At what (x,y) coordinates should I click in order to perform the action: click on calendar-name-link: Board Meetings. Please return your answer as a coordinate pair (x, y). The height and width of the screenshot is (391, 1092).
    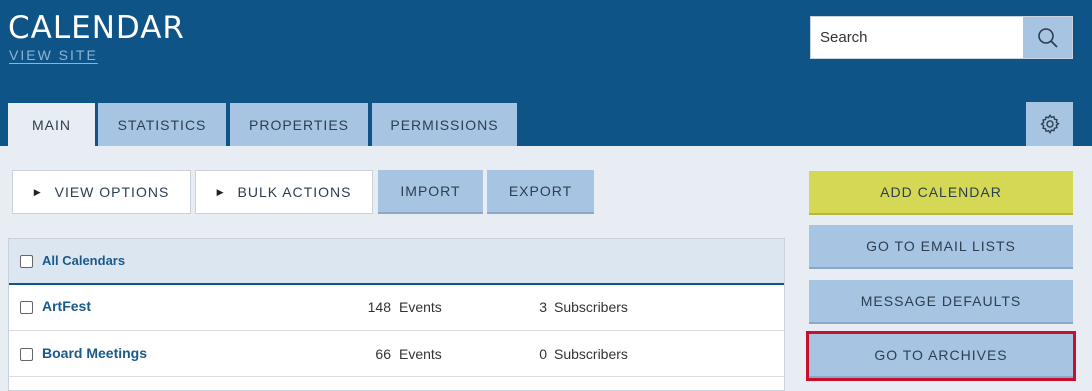
    Looking at the image, I should click on (94, 353).